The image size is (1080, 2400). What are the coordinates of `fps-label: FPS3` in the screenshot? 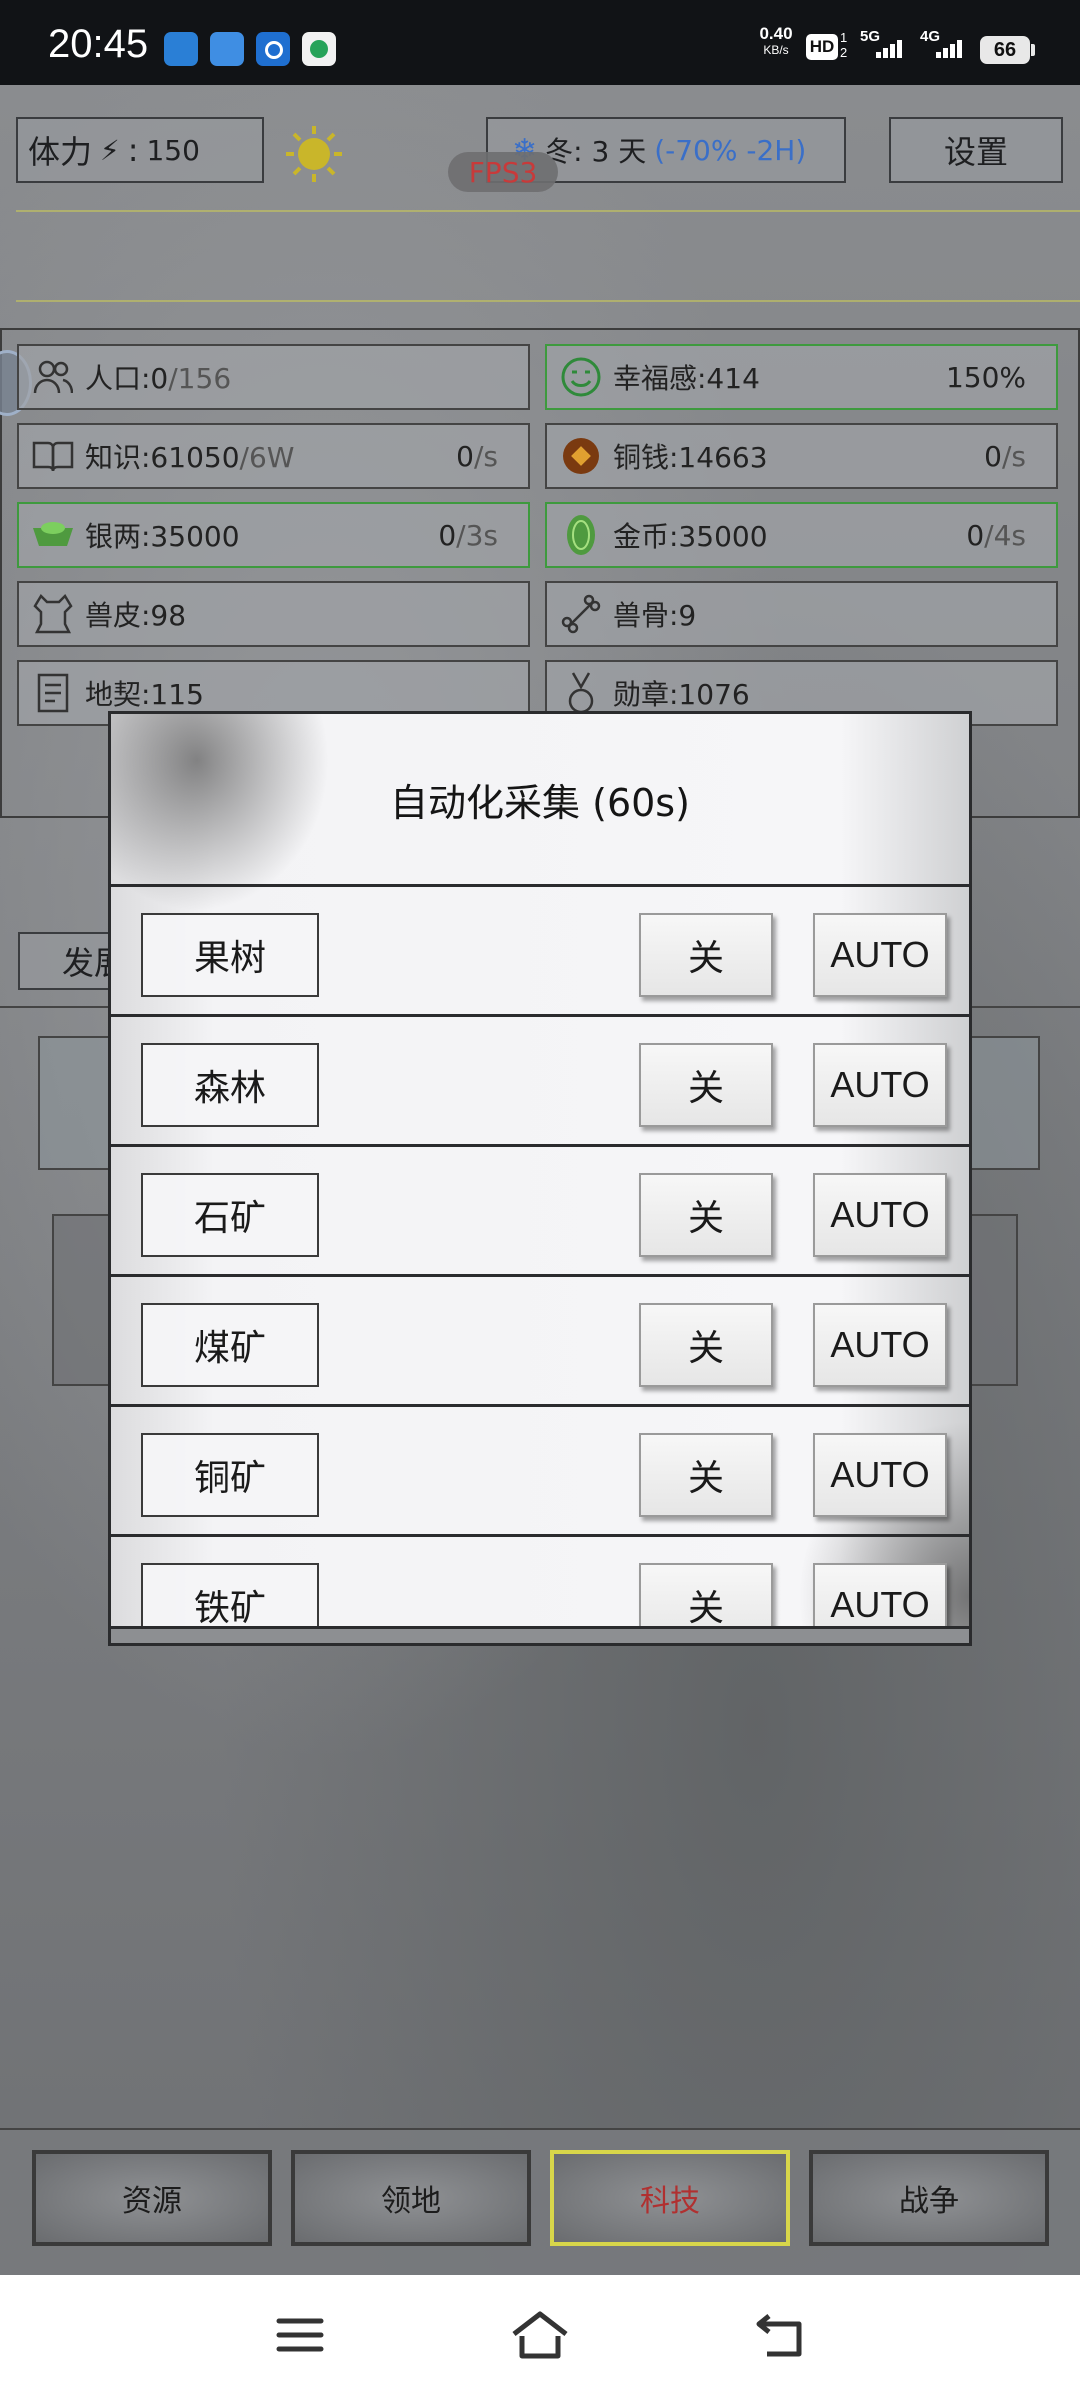 It's located at (503, 172).